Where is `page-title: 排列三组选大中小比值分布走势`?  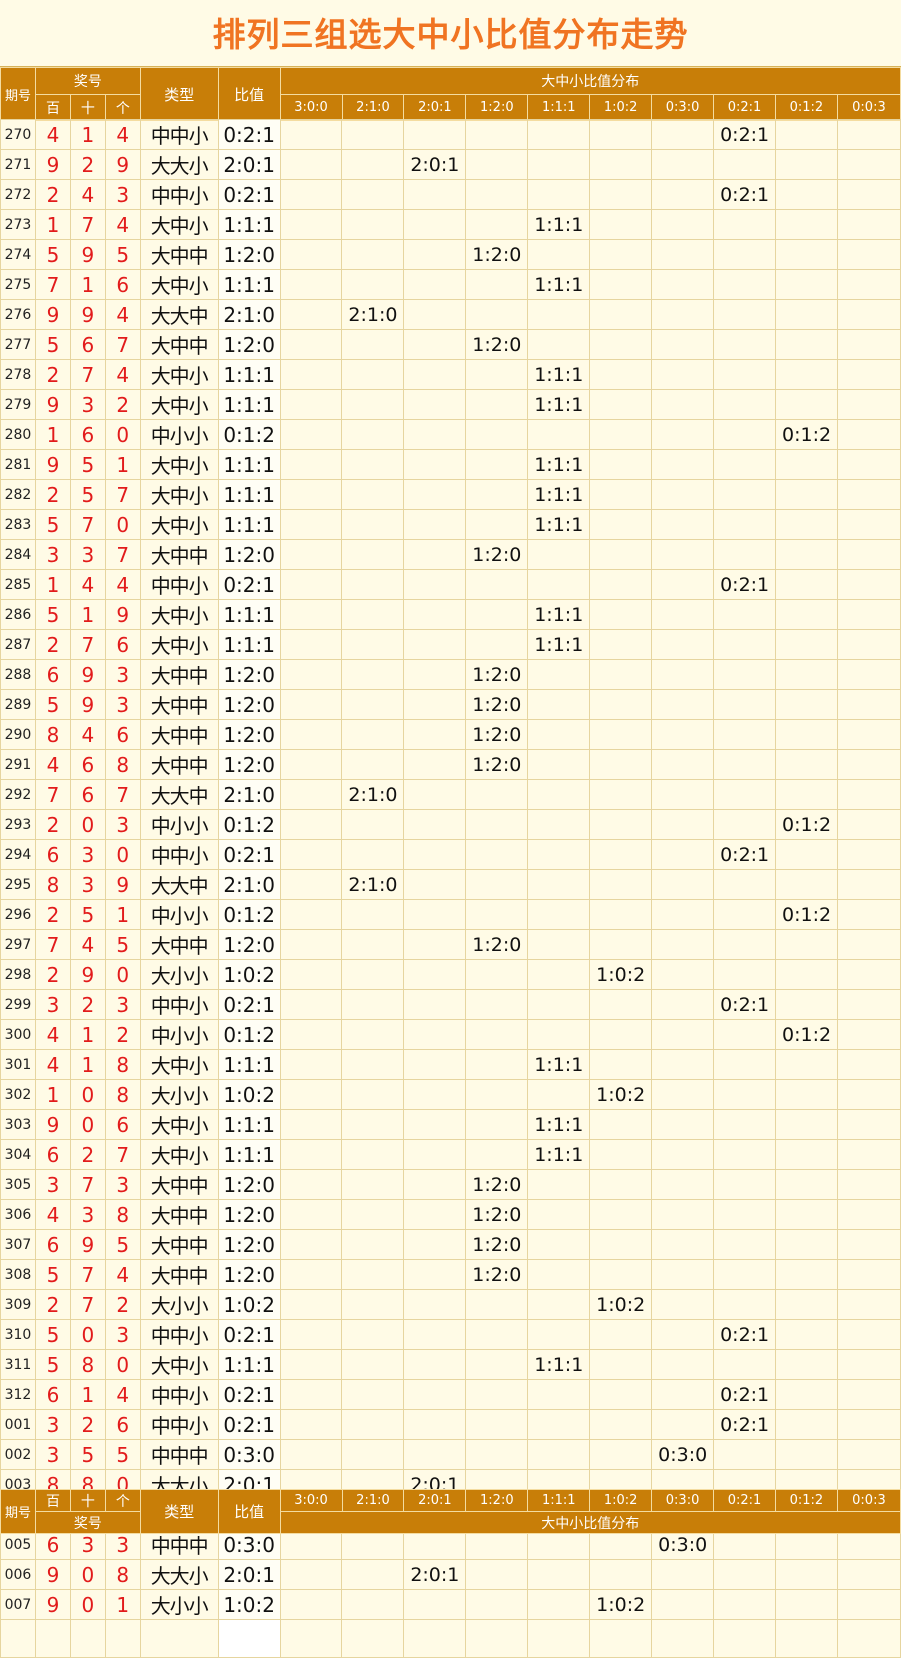
page-title: 排列三组选大中小比值分布走势 is located at coordinates (450, 33).